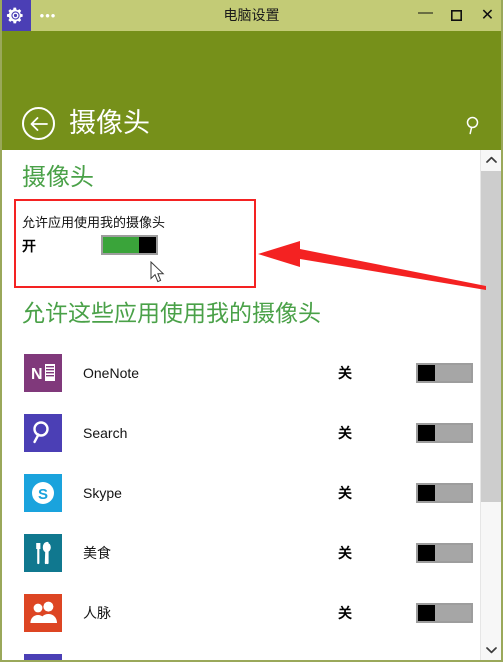 This screenshot has height=662, width=503. Describe the element at coordinates (241, 553) in the screenshot. I see `list-item: 美食 关` at that location.